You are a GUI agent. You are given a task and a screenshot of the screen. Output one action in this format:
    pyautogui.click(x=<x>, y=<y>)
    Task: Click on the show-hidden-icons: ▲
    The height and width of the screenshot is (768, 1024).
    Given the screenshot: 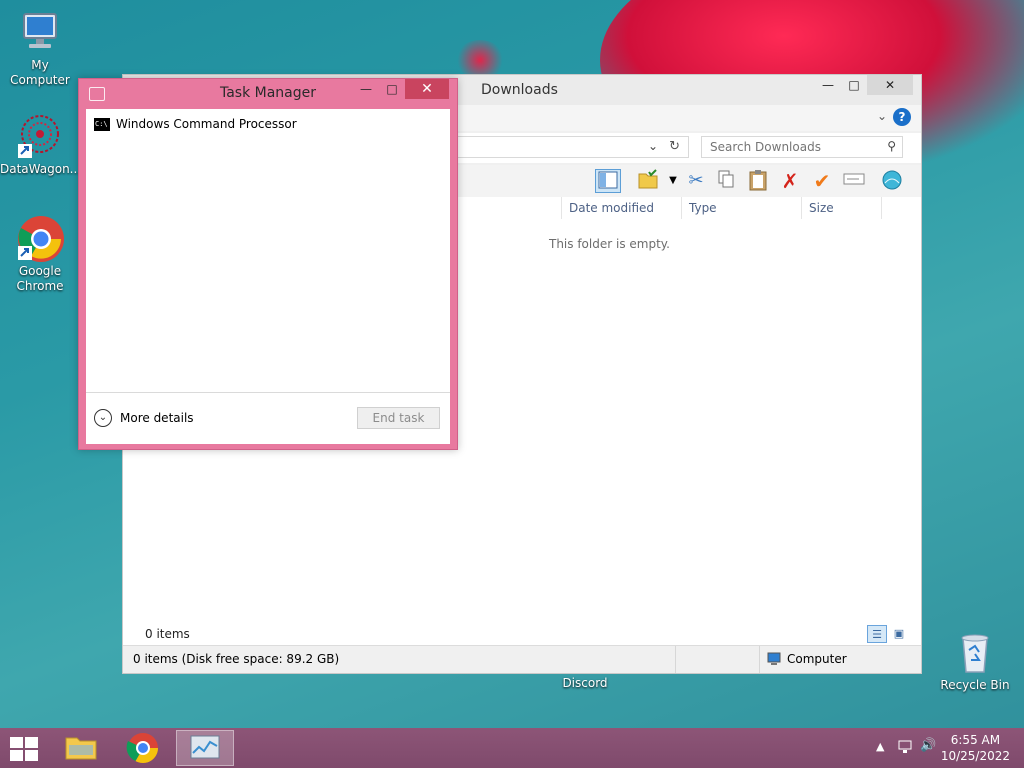 What is the action you would take?
    pyautogui.click(x=880, y=746)
    